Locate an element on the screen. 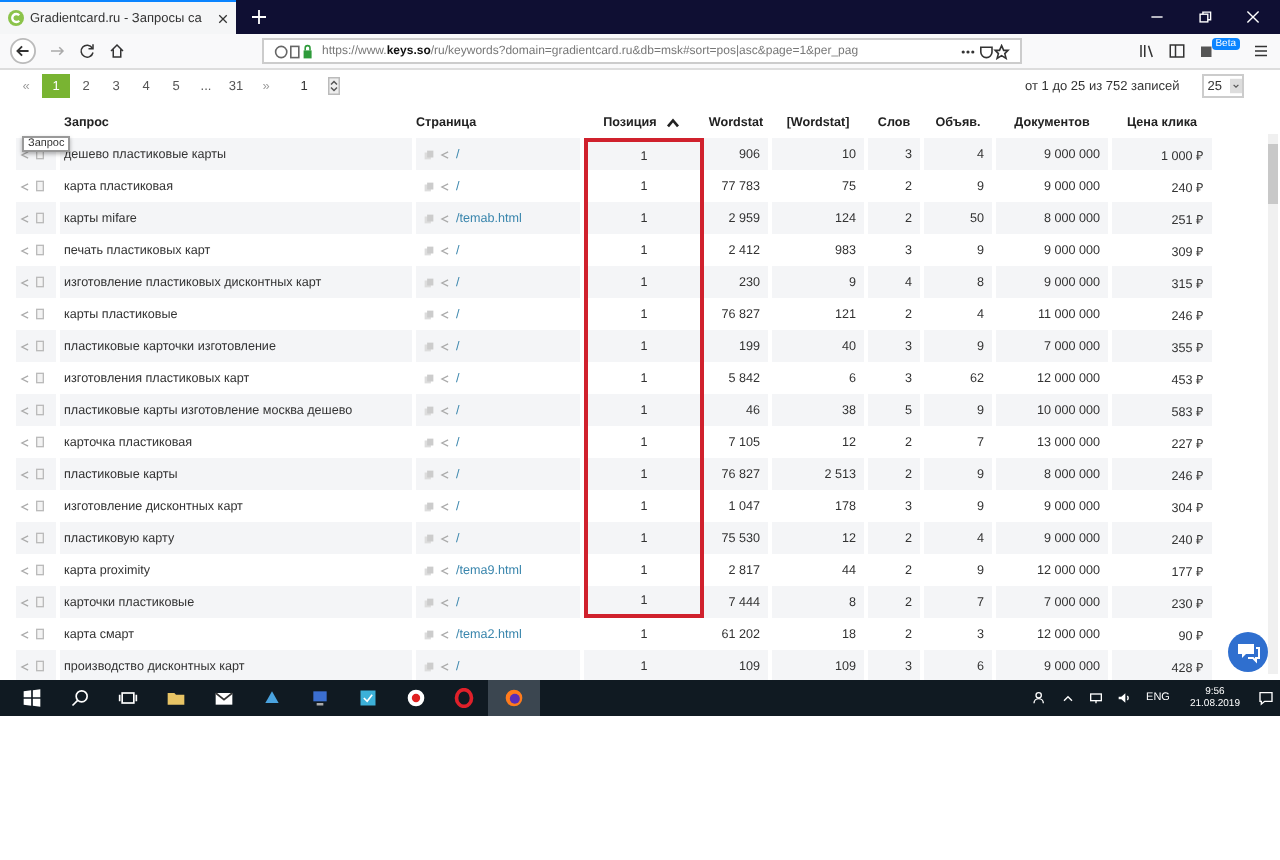 This screenshot has height=860, width=1280. close-icon is located at coordinates (223, 18).